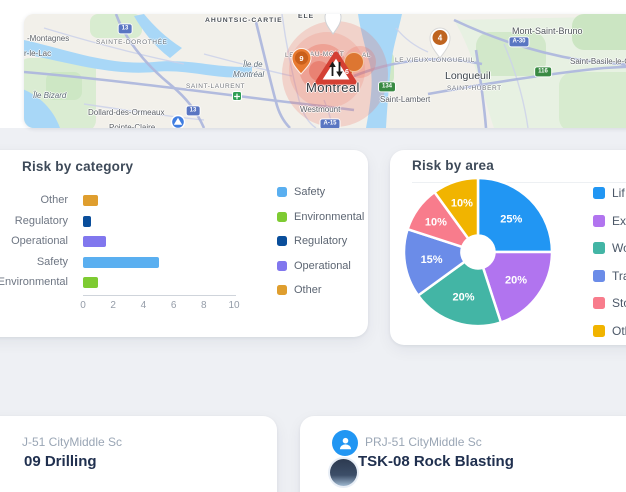 This screenshot has width=626, height=492. Describe the element at coordinates (609, 303) in the screenshot. I see `legend-item: Sto` at that location.